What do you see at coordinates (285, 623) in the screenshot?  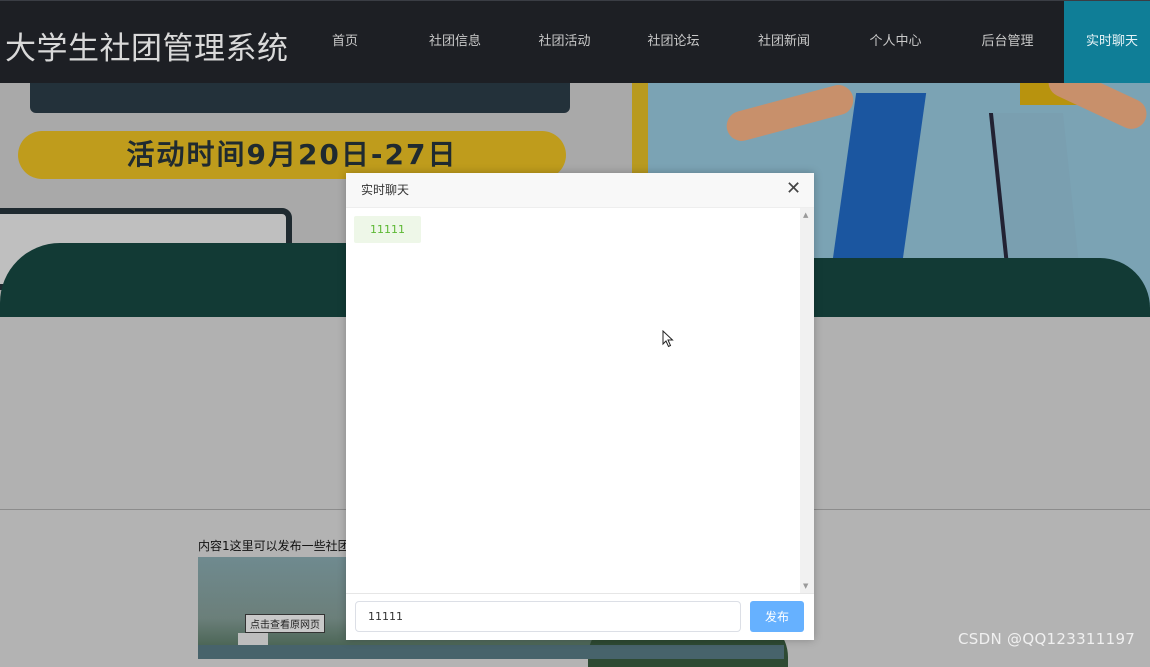 I see `view-source-button: 点击查看原网页` at bounding box center [285, 623].